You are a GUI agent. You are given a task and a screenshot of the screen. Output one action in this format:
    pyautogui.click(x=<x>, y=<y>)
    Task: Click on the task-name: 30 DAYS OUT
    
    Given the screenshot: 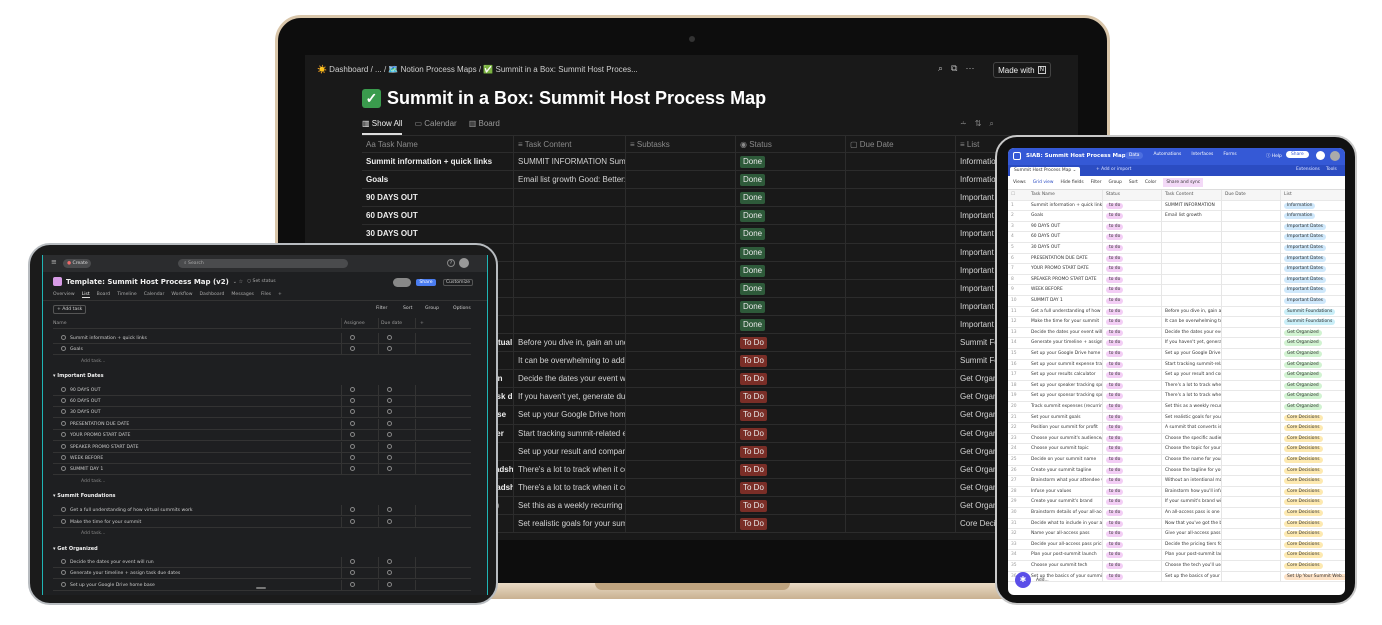 What is the action you would take?
    pyautogui.click(x=85, y=412)
    